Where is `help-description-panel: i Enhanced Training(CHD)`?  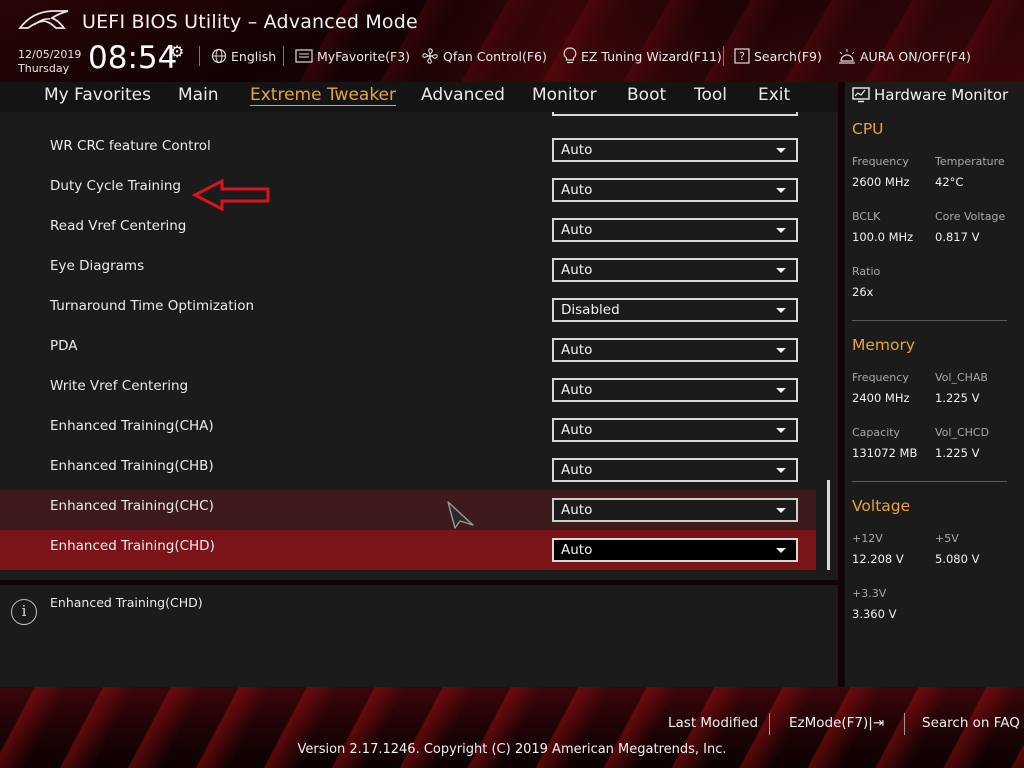
help-description-panel: i Enhanced Training(CHD) is located at coordinates (419, 636).